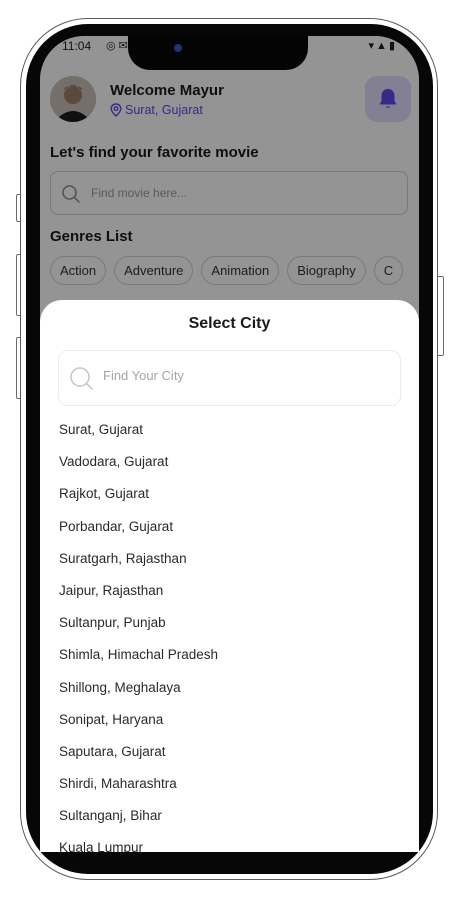 This screenshot has width=460, height=900. What do you see at coordinates (229, 494) in the screenshot?
I see `city-item: Rajkot, Gujarat` at bounding box center [229, 494].